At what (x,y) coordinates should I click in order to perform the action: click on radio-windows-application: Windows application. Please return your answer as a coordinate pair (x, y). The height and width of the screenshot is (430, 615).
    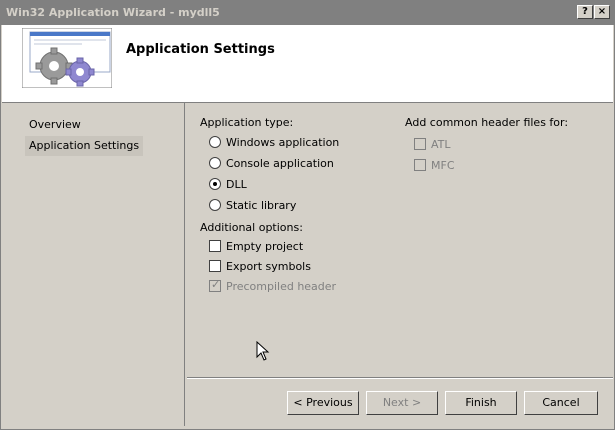
    Looking at the image, I should click on (274, 142).